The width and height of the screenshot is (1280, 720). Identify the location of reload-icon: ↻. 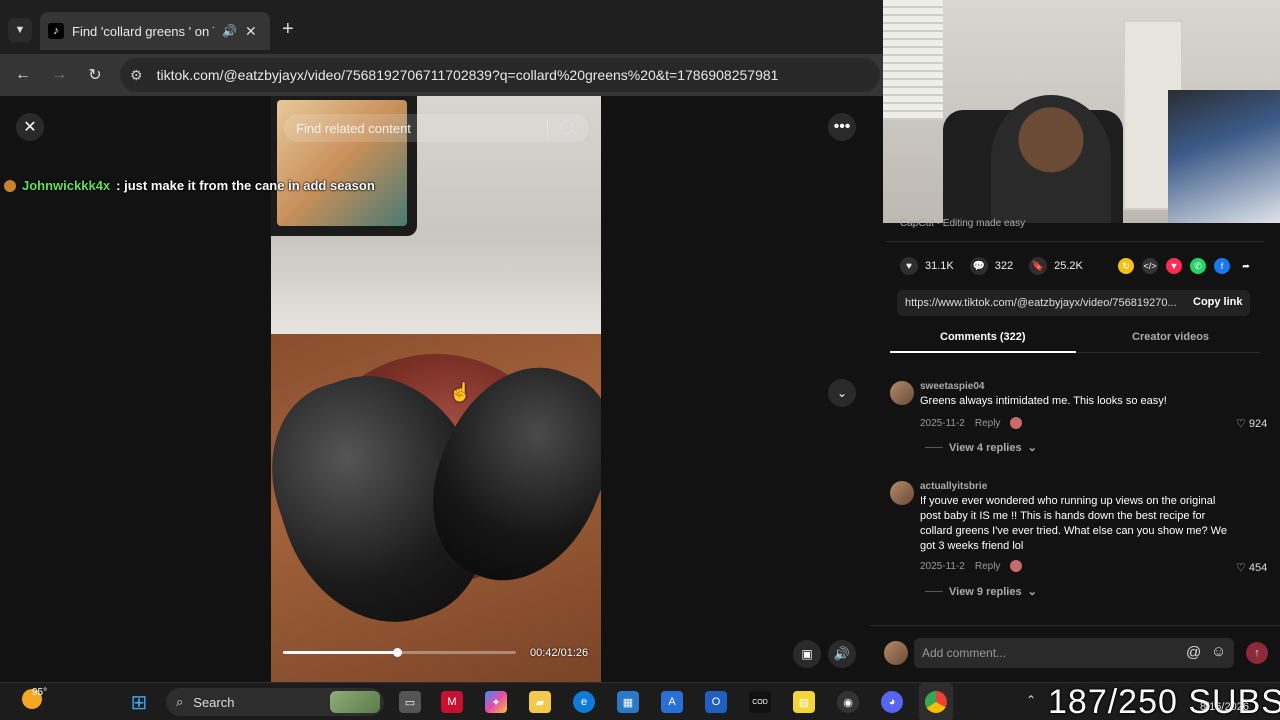
(95, 75).